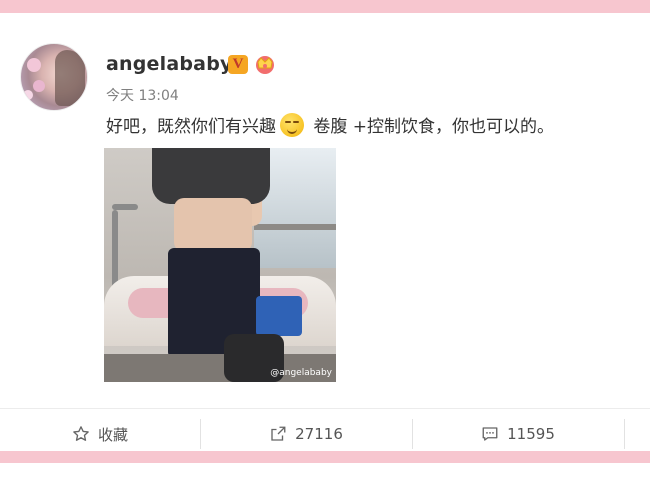  What do you see at coordinates (325, 6) in the screenshot?
I see `top-pink-band` at bounding box center [325, 6].